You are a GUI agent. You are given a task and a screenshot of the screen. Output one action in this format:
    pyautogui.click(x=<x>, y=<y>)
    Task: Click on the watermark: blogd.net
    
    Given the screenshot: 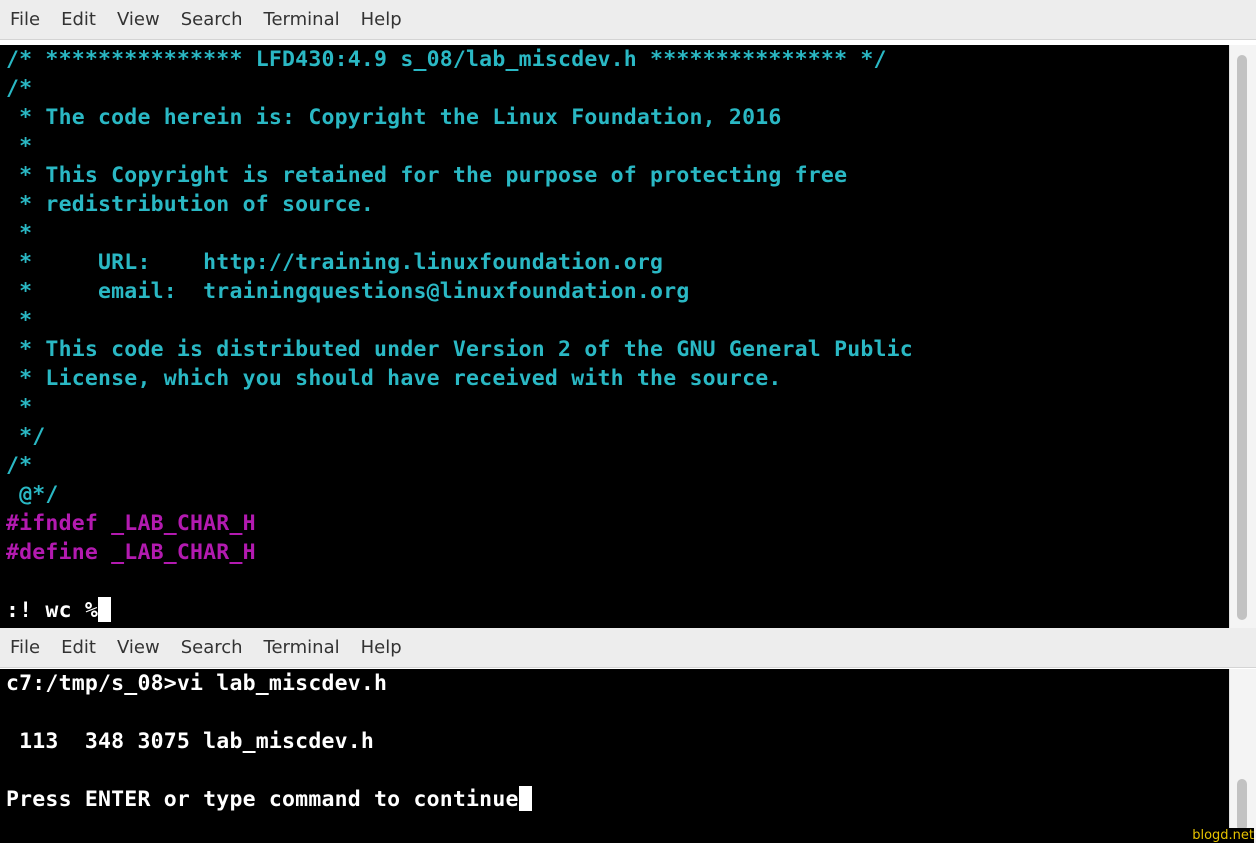 What is the action you would take?
    pyautogui.click(x=1223, y=835)
    